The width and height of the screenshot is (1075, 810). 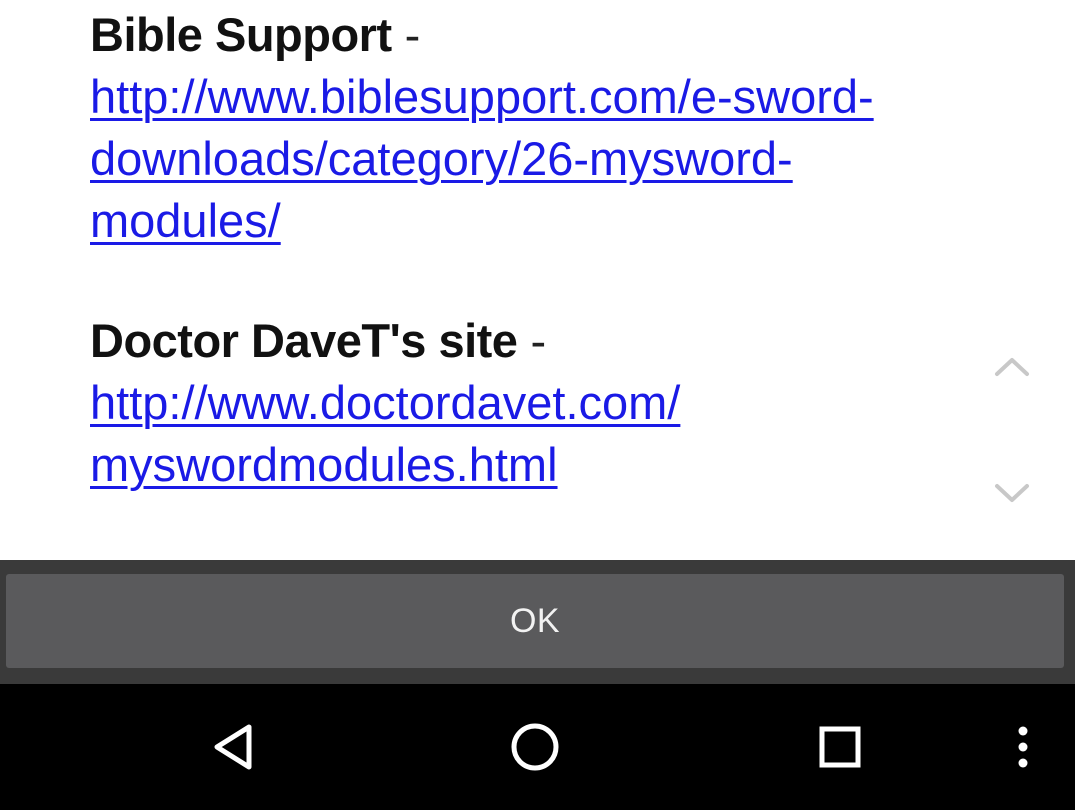 What do you see at coordinates (555, 341) in the screenshot?
I see `entry-title-line: Doctor DaveT's site -` at bounding box center [555, 341].